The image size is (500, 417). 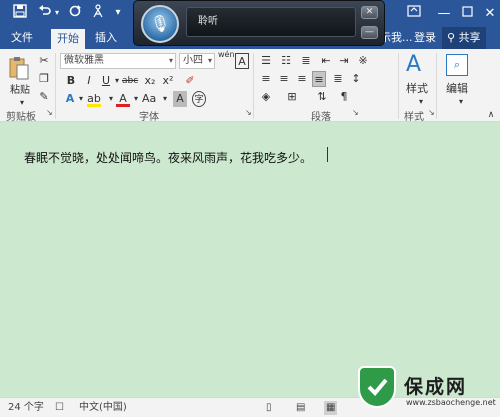 What do you see at coordinates (284, 79) in the screenshot?
I see `align-center-icon: ≡` at bounding box center [284, 79].